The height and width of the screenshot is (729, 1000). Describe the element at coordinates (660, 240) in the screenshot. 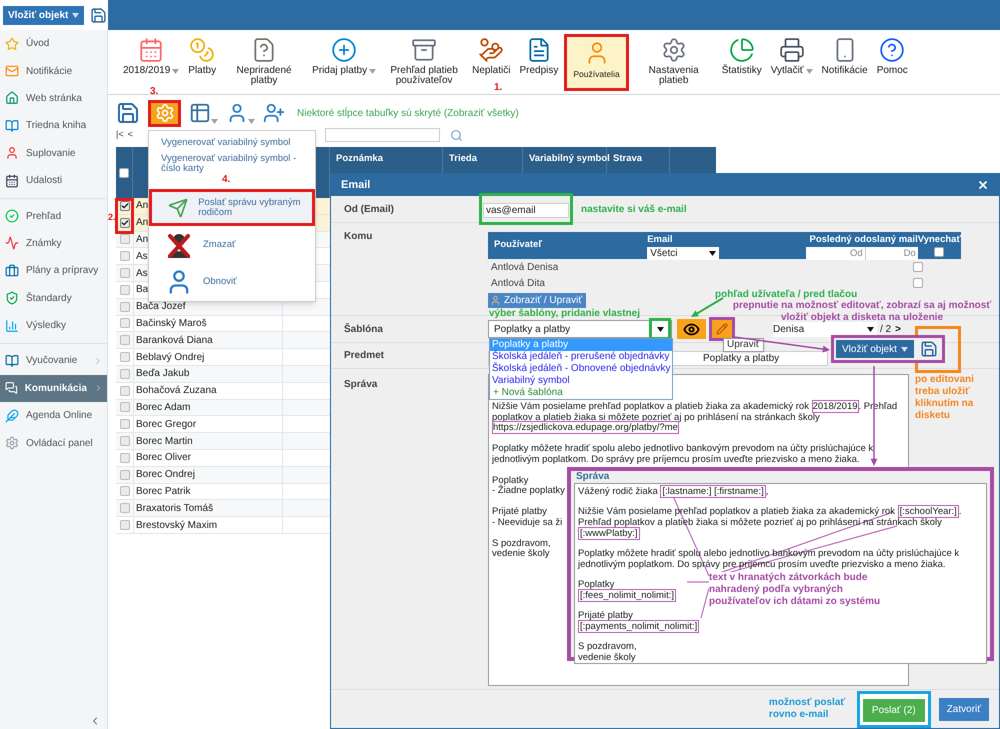

I see `column-header: Email` at that location.